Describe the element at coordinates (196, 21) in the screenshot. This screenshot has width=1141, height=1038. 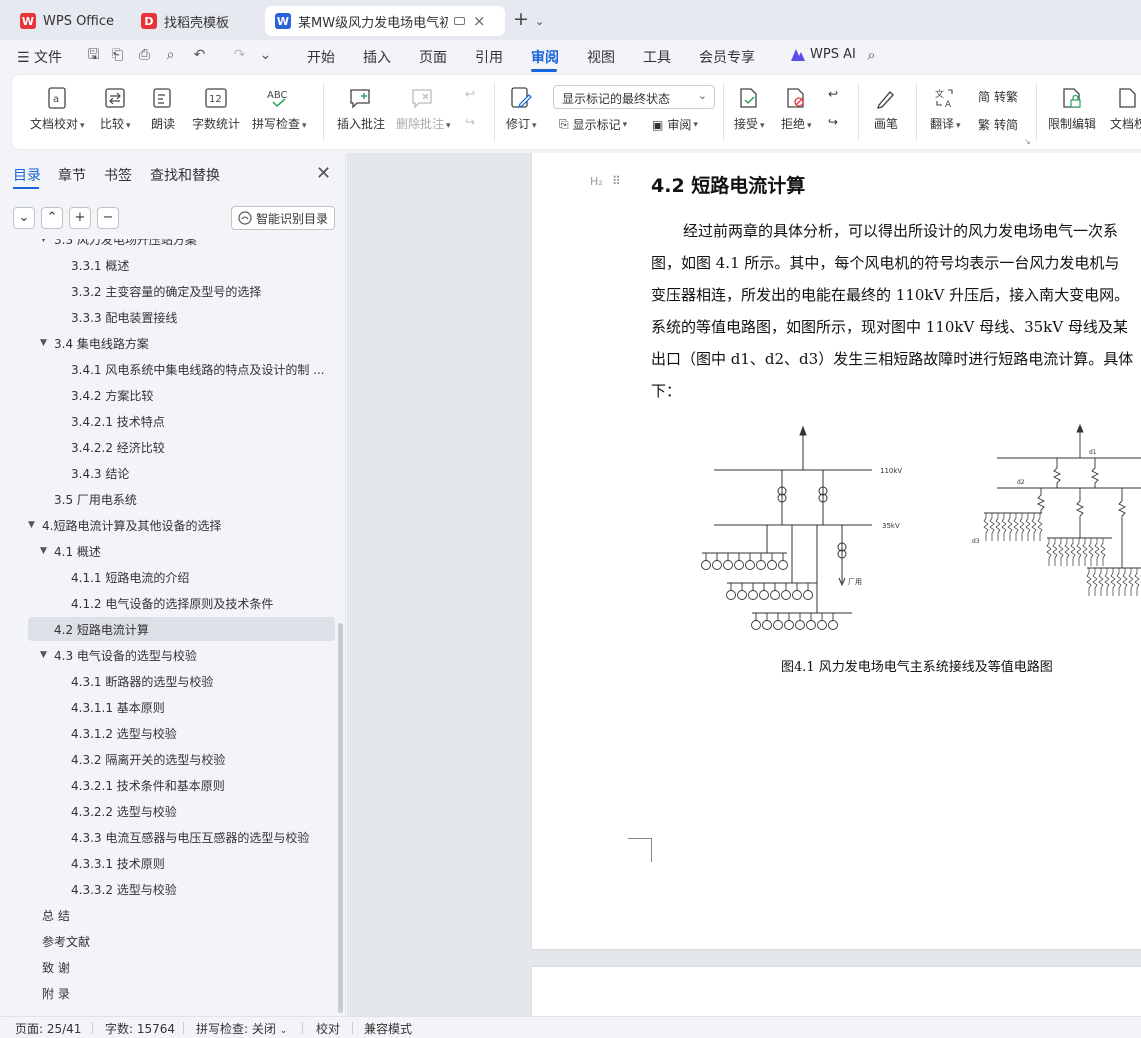
I see `tab-docer-templates: D 找稻壳模板` at that location.